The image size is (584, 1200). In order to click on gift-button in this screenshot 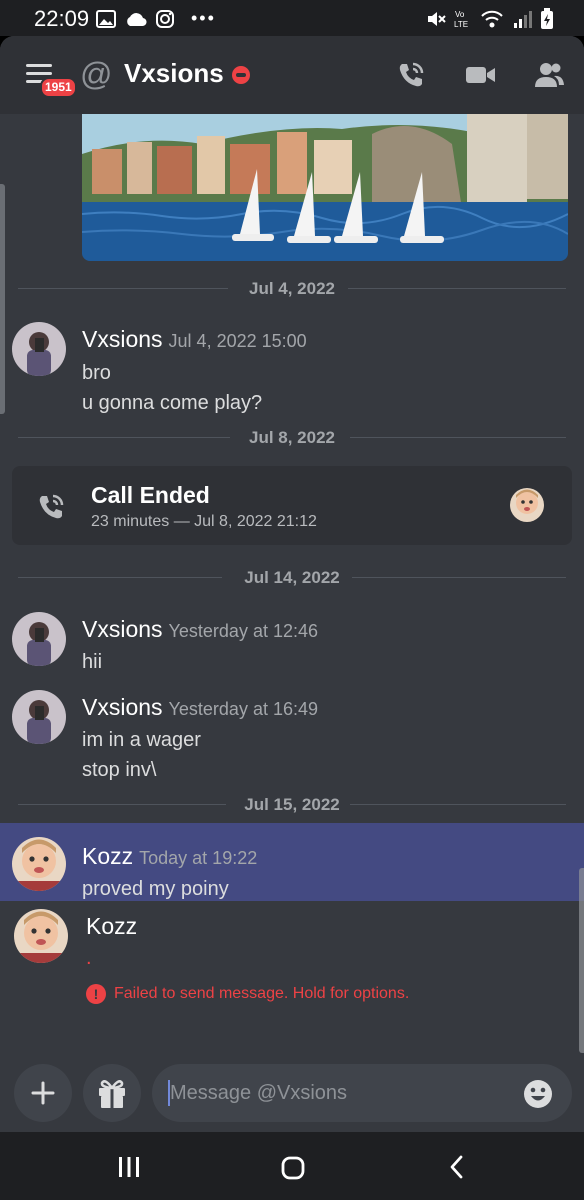, I will do `click(112, 1093)`.